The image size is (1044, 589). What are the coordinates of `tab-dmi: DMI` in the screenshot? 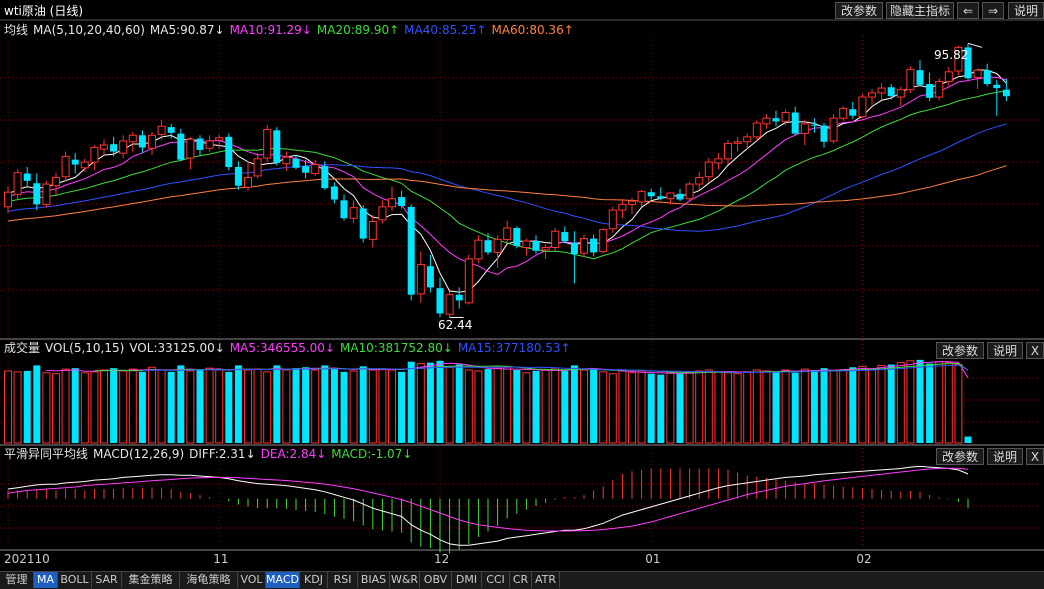 It's located at (467, 580).